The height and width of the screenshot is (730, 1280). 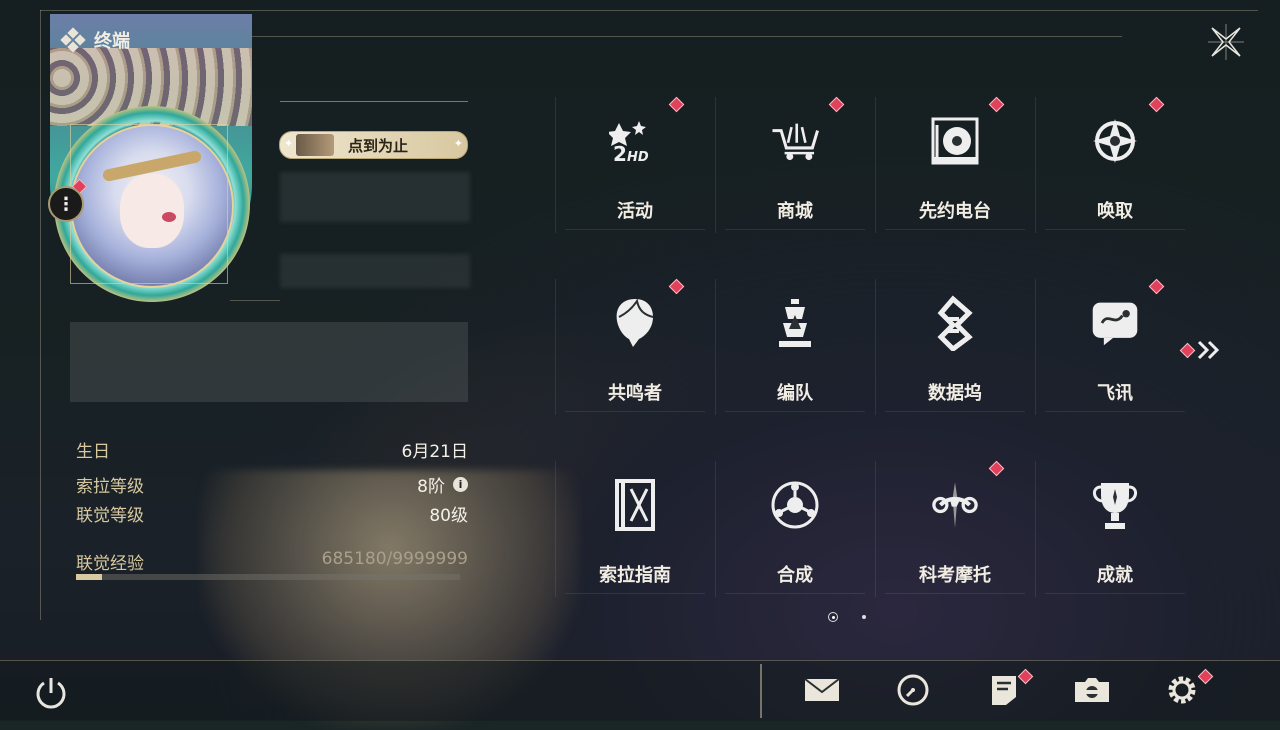 What do you see at coordinates (955, 505) in the screenshot?
I see `motorbike-icon` at bounding box center [955, 505].